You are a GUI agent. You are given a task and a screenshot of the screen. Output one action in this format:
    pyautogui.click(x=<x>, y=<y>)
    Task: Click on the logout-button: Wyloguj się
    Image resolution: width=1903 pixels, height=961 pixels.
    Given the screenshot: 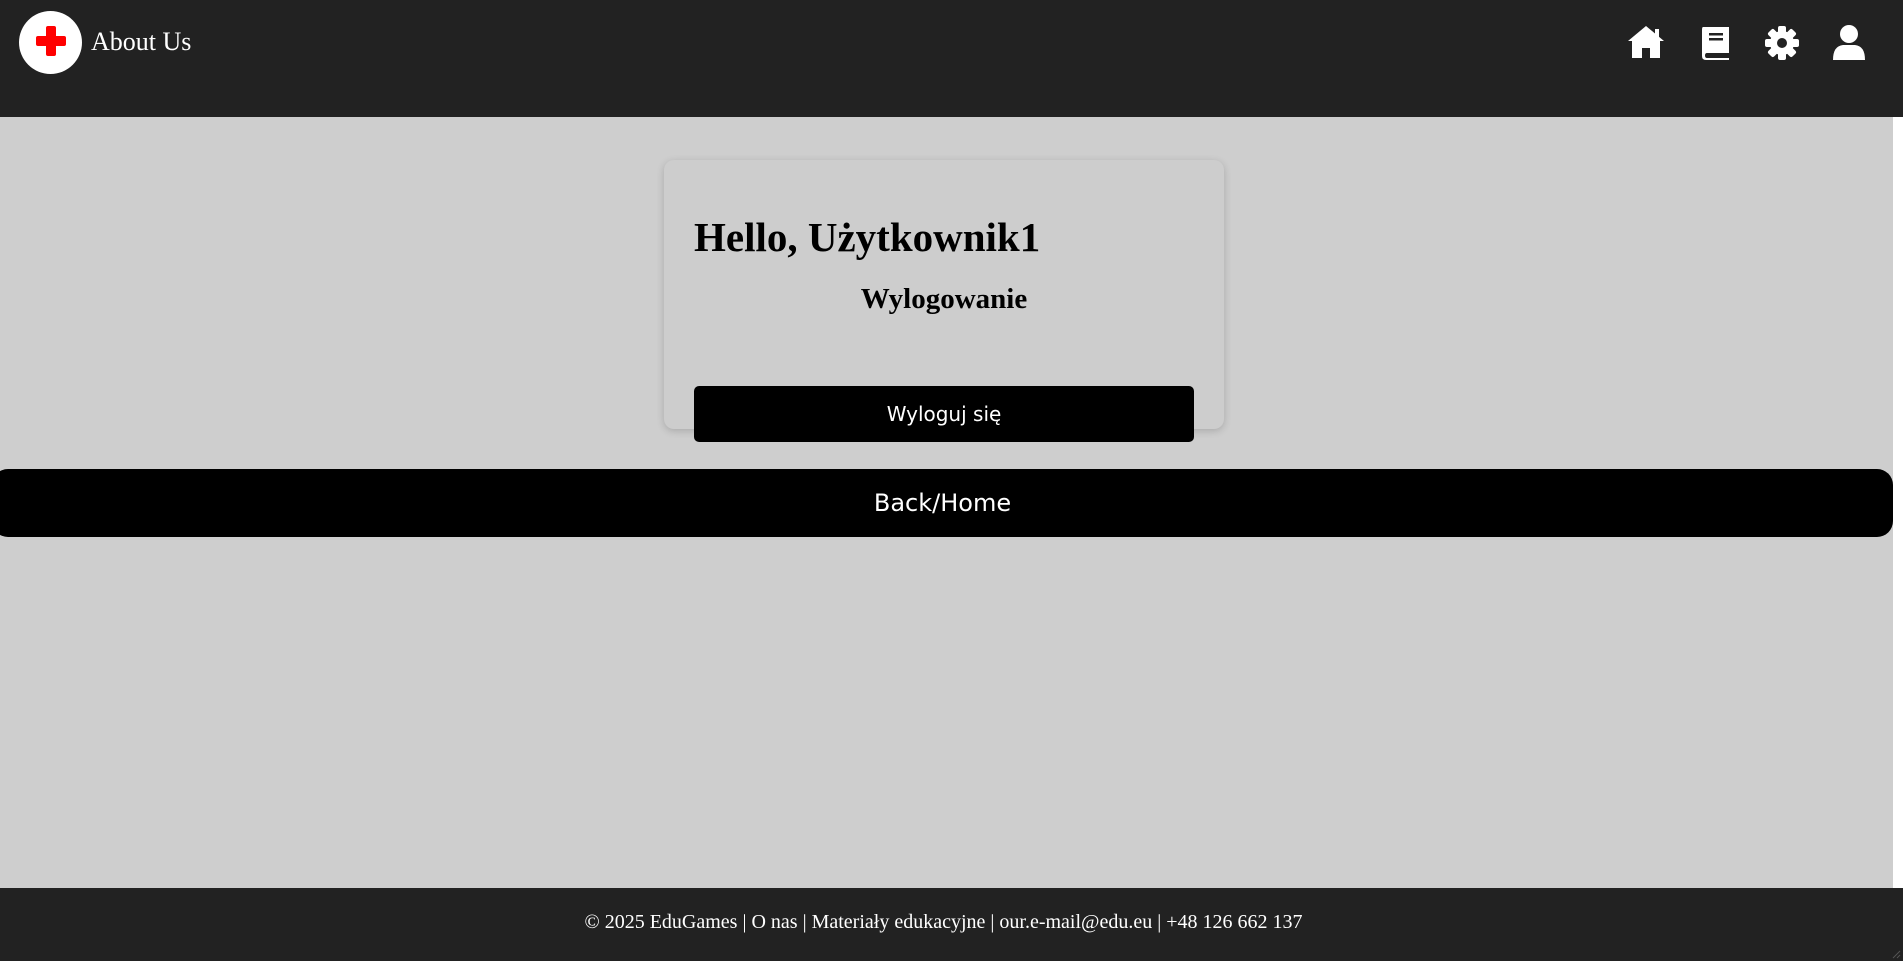 What is the action you would take?
    pyautogui.click(x=944, y=414)
    